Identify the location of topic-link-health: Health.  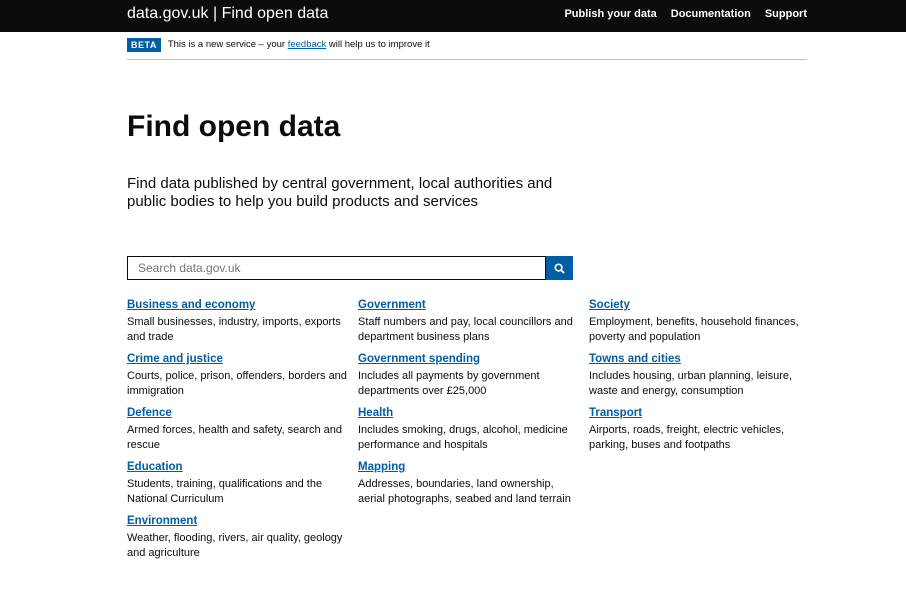
(473, 413).